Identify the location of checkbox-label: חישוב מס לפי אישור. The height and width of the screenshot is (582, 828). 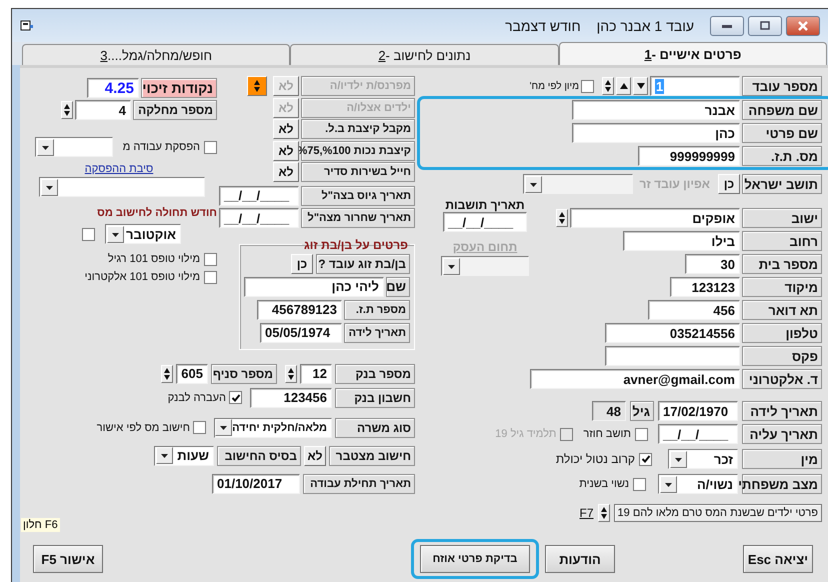
(143, 428).